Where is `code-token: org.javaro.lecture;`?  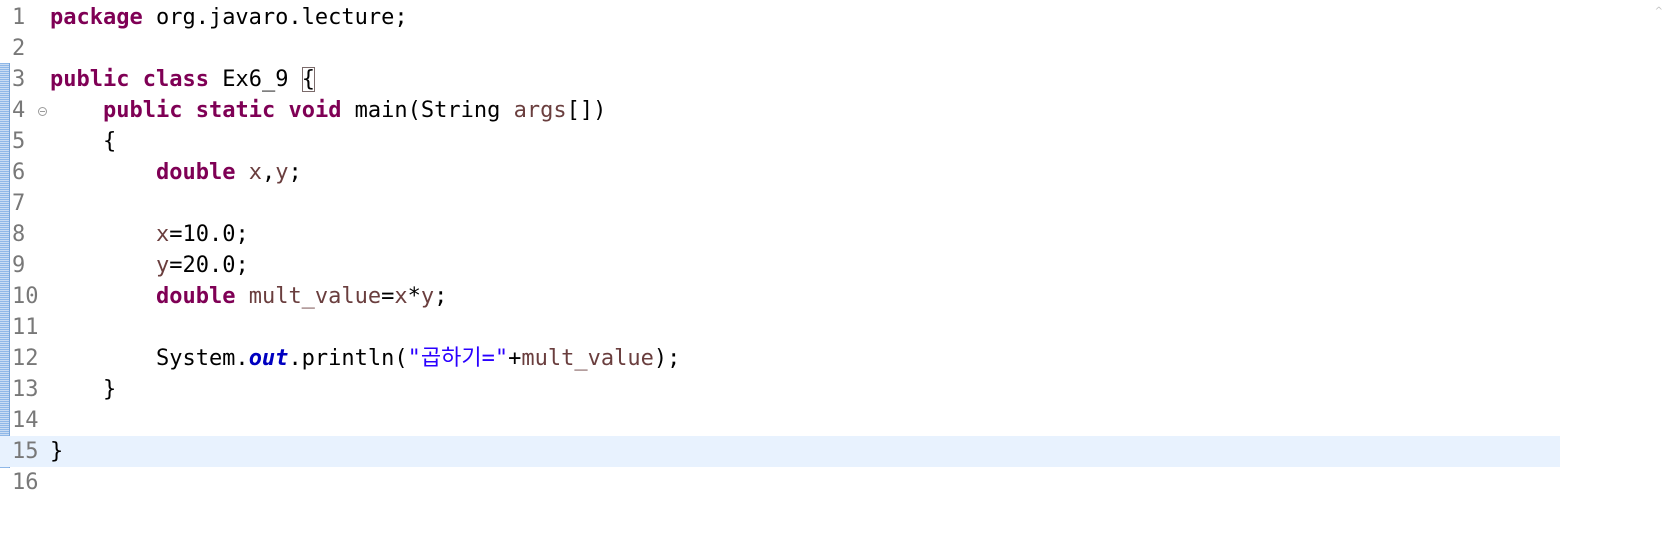
code-token: org.javaro.lecture; is located at coordinates (275, 17).